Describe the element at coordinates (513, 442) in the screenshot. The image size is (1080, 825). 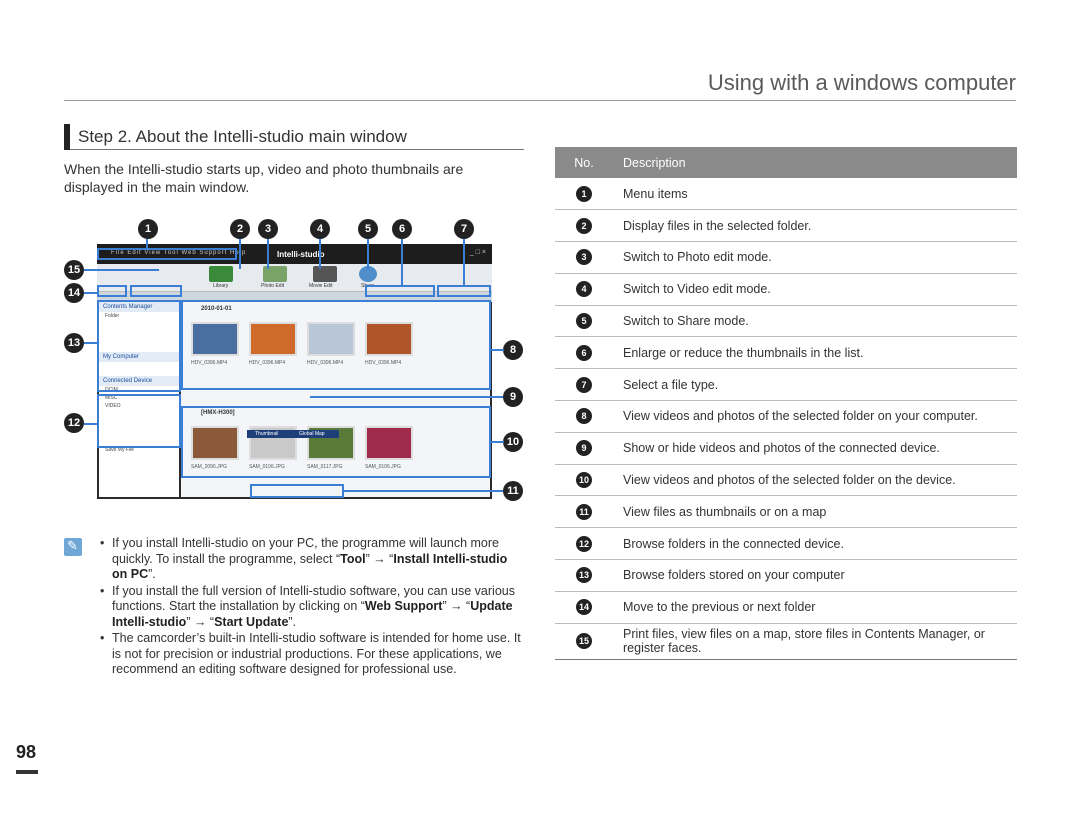
I see `callout-10: 10` at that location.